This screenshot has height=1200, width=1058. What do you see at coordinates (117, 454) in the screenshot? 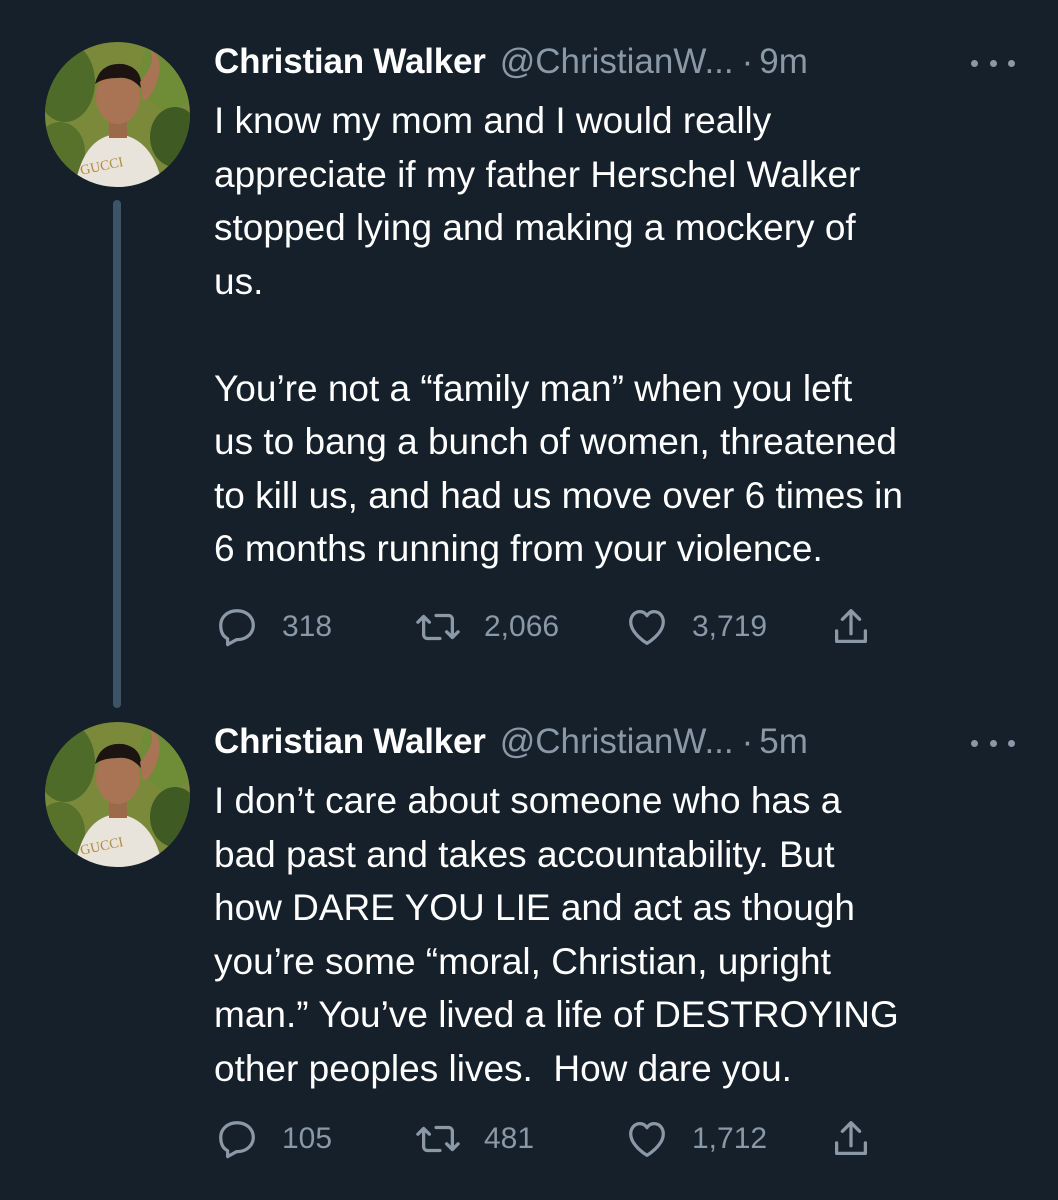
I see `thread-line` at bounding box center [117, 454].